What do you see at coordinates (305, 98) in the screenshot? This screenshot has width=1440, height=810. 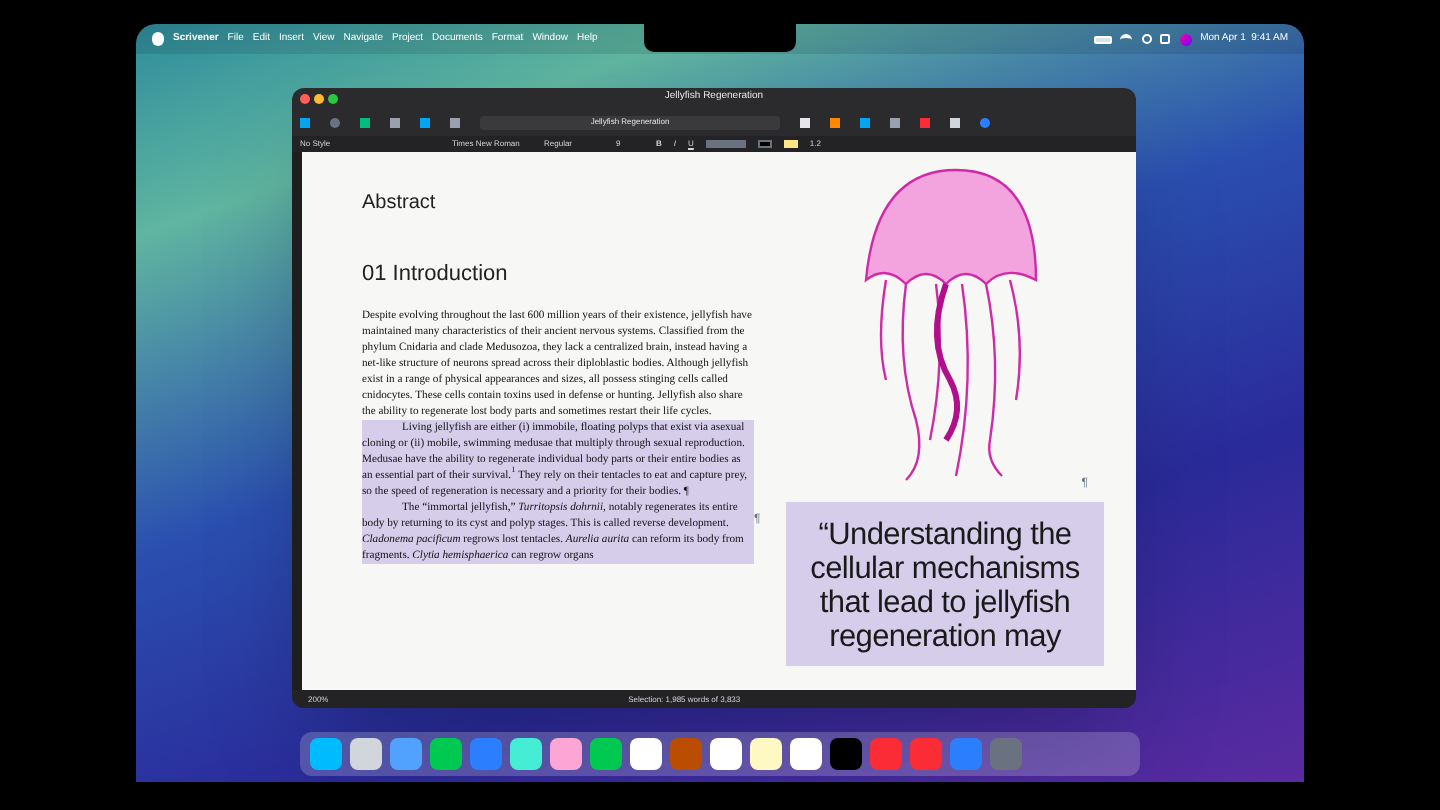 I see `close-button` at bounding box center [305, 98].